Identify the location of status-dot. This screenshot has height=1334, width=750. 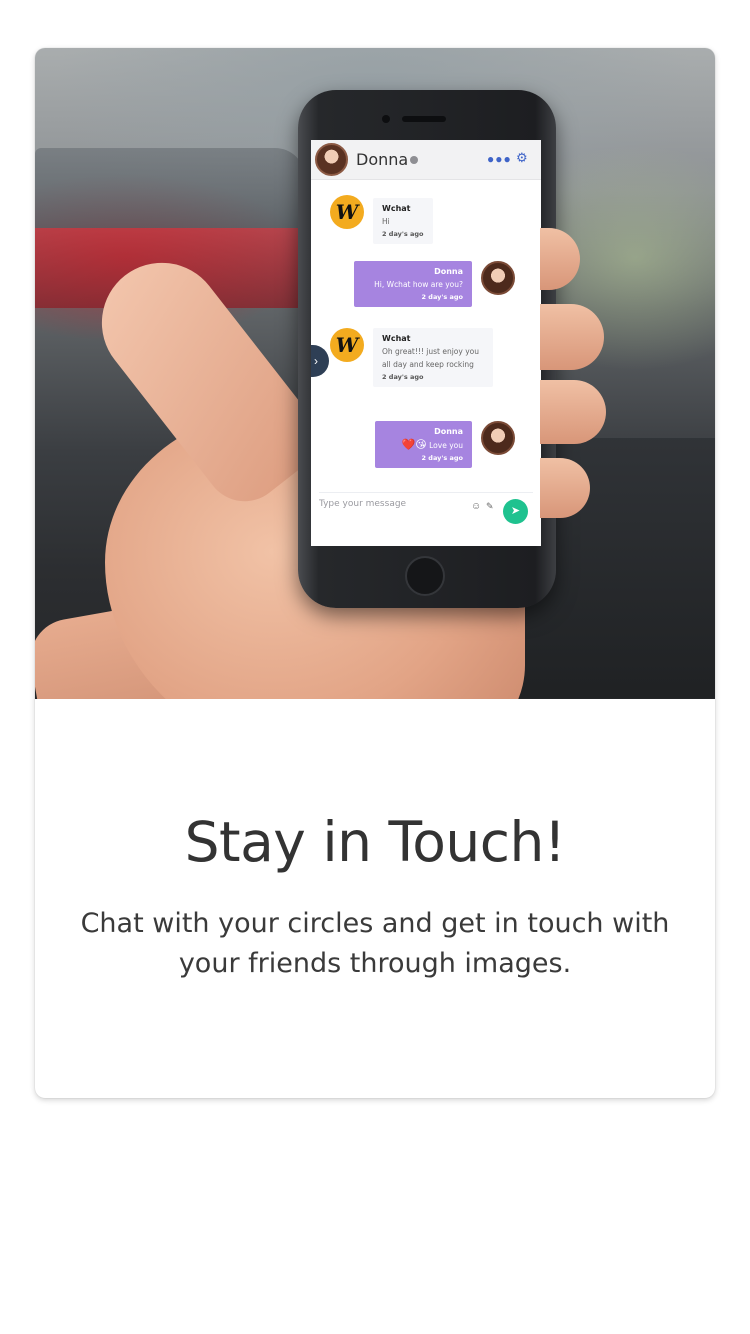
(414, 160).